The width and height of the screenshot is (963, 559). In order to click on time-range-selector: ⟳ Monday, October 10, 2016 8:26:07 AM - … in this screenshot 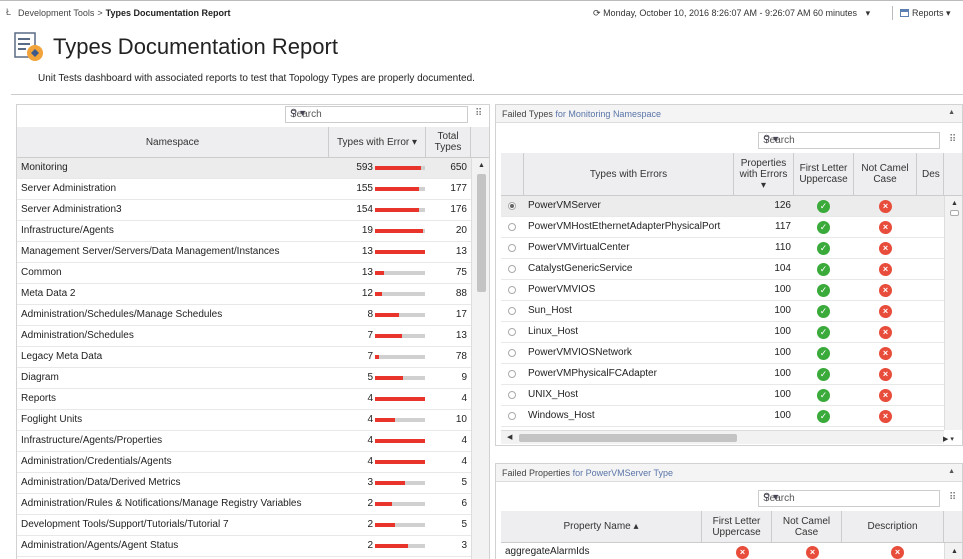, I will do `click(731, 13)`.